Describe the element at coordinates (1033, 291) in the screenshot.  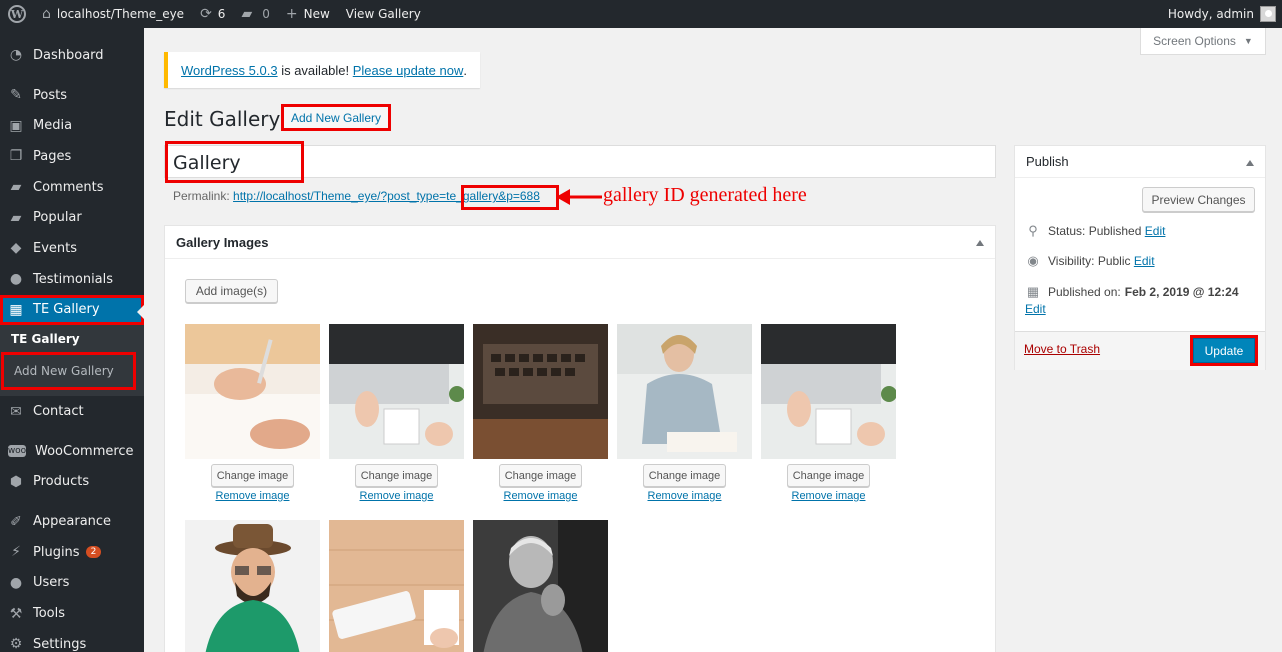
I see `calendar-icon: ▦` at that location.